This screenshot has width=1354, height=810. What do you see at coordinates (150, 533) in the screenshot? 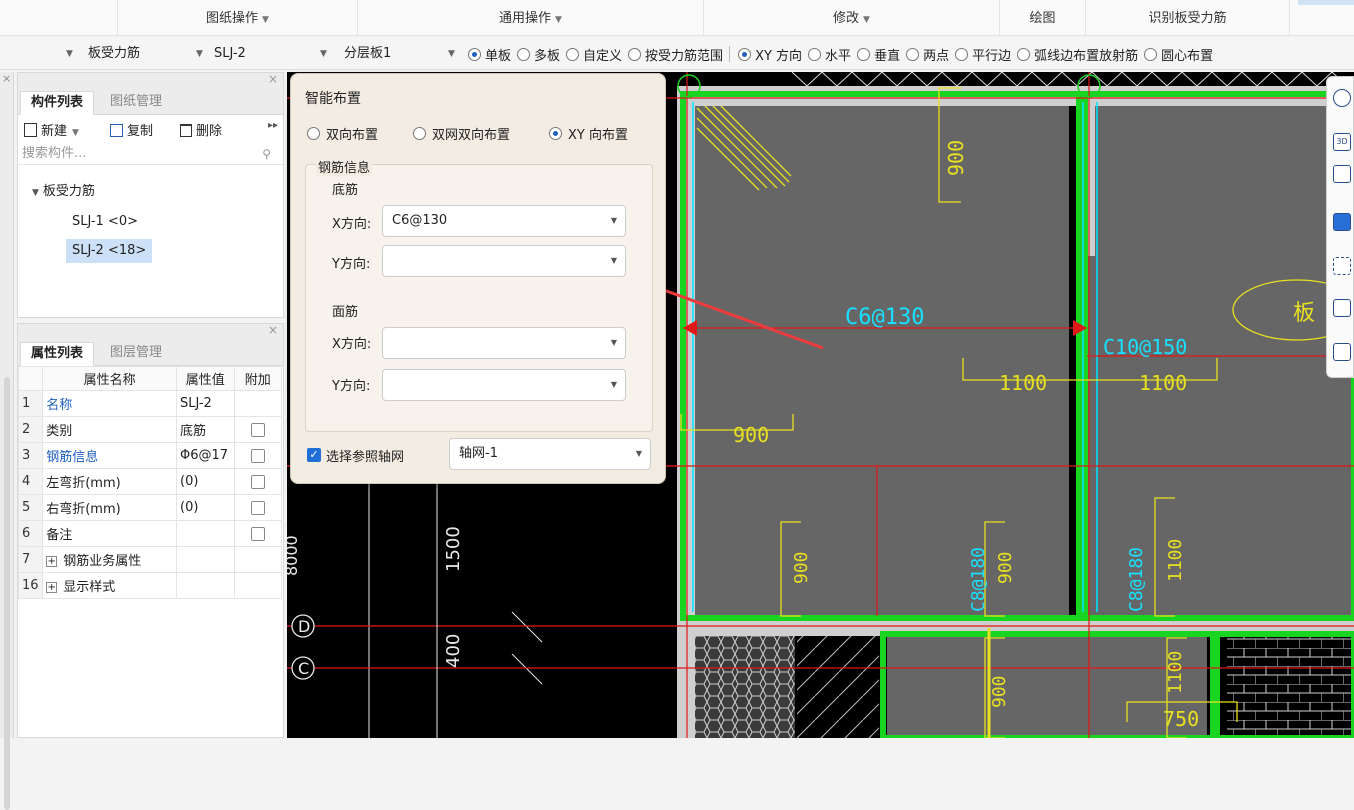
I see `table-row: 6 备注` at bounding box center [150, 533].